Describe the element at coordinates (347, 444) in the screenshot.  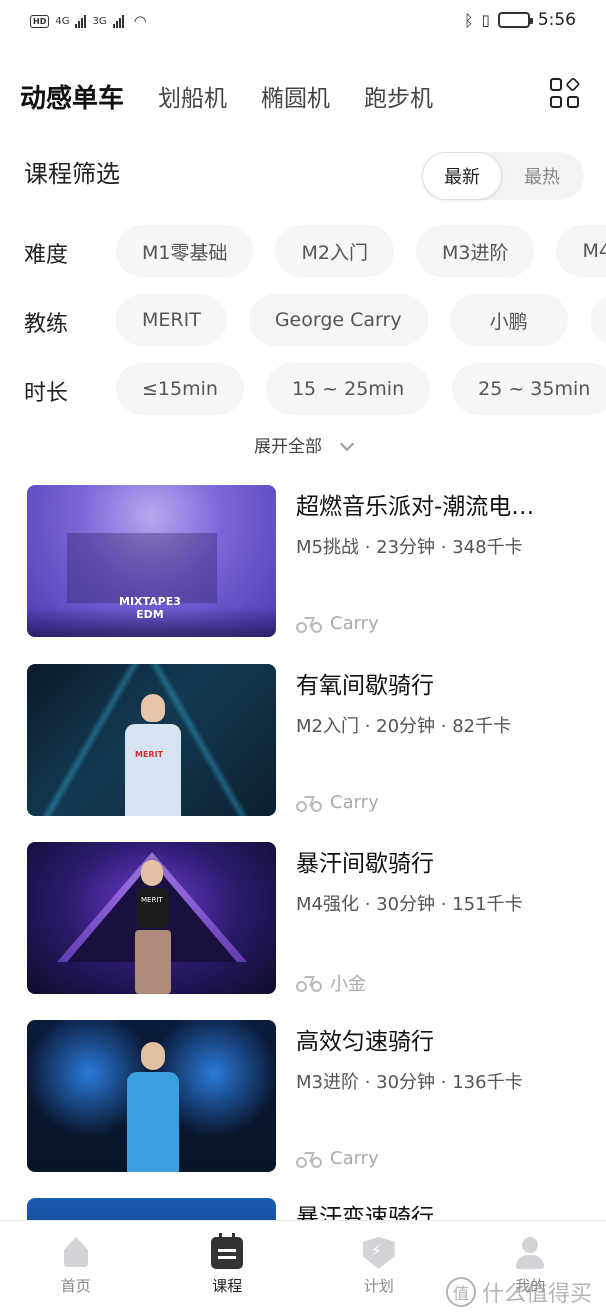
I see `chevron-down-icon` at that location.